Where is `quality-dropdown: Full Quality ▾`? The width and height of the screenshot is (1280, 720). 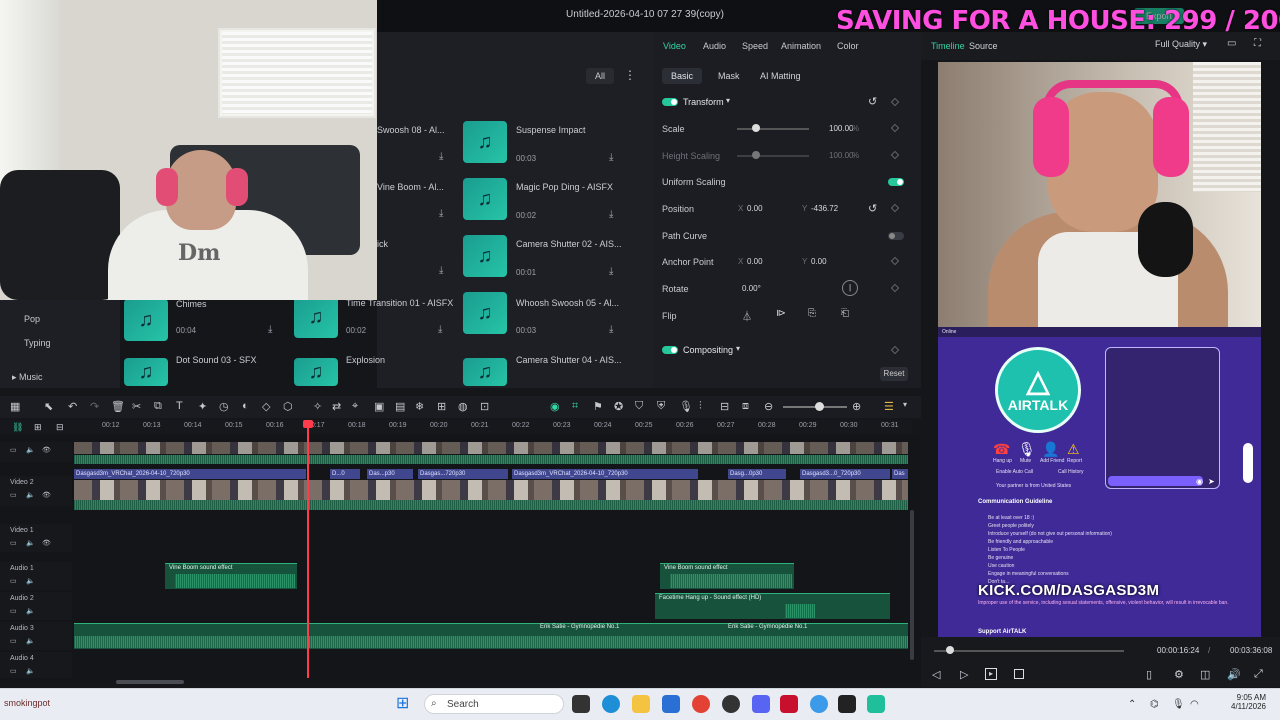
quality-dropdown: Full Quality ▾ is located at coordinates (1181, 44).